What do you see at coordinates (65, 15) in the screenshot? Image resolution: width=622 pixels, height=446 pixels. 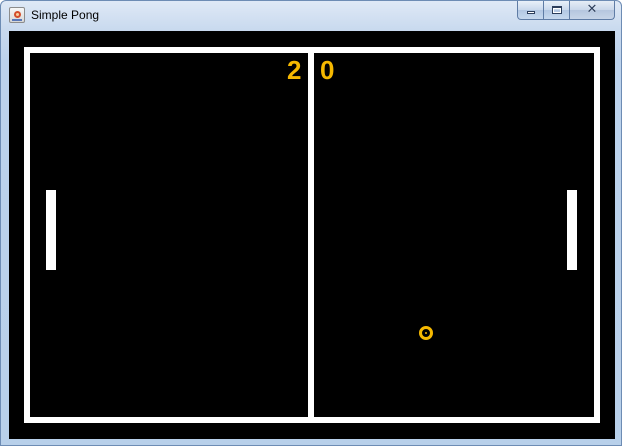 I see `window-title: Simple Pong` at bounding box center [65, 15].